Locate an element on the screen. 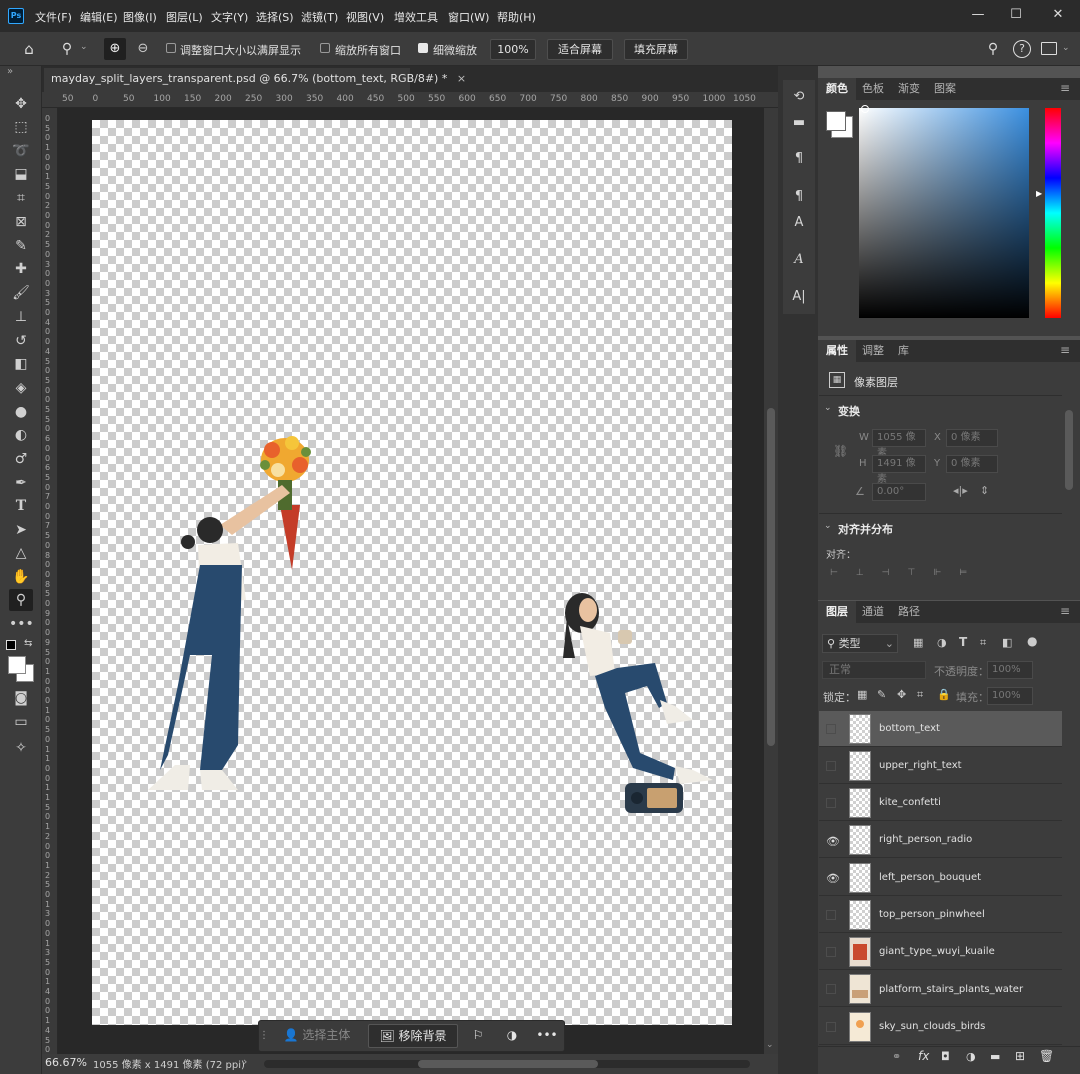 The image size is (1080, 1074). zoom-tool-active-icon: ⚲ is located at coordinates (21, 600).